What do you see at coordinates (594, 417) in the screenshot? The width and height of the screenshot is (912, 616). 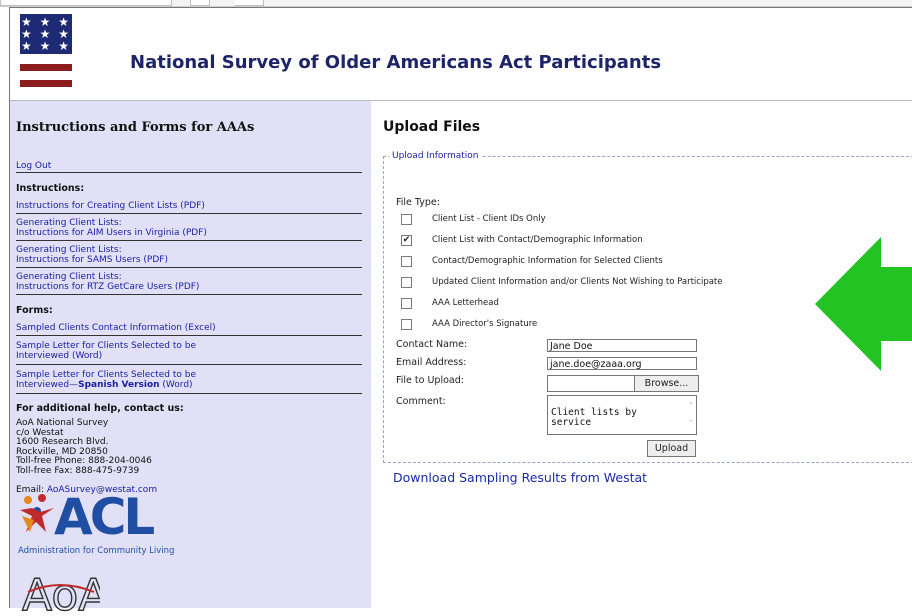 I see `comment-text: Client lists by service` at bounding box center [594, 417].